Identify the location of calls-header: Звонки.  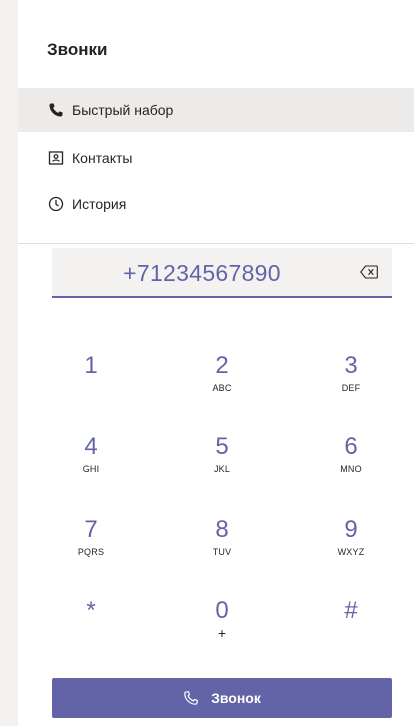
(216, 48).